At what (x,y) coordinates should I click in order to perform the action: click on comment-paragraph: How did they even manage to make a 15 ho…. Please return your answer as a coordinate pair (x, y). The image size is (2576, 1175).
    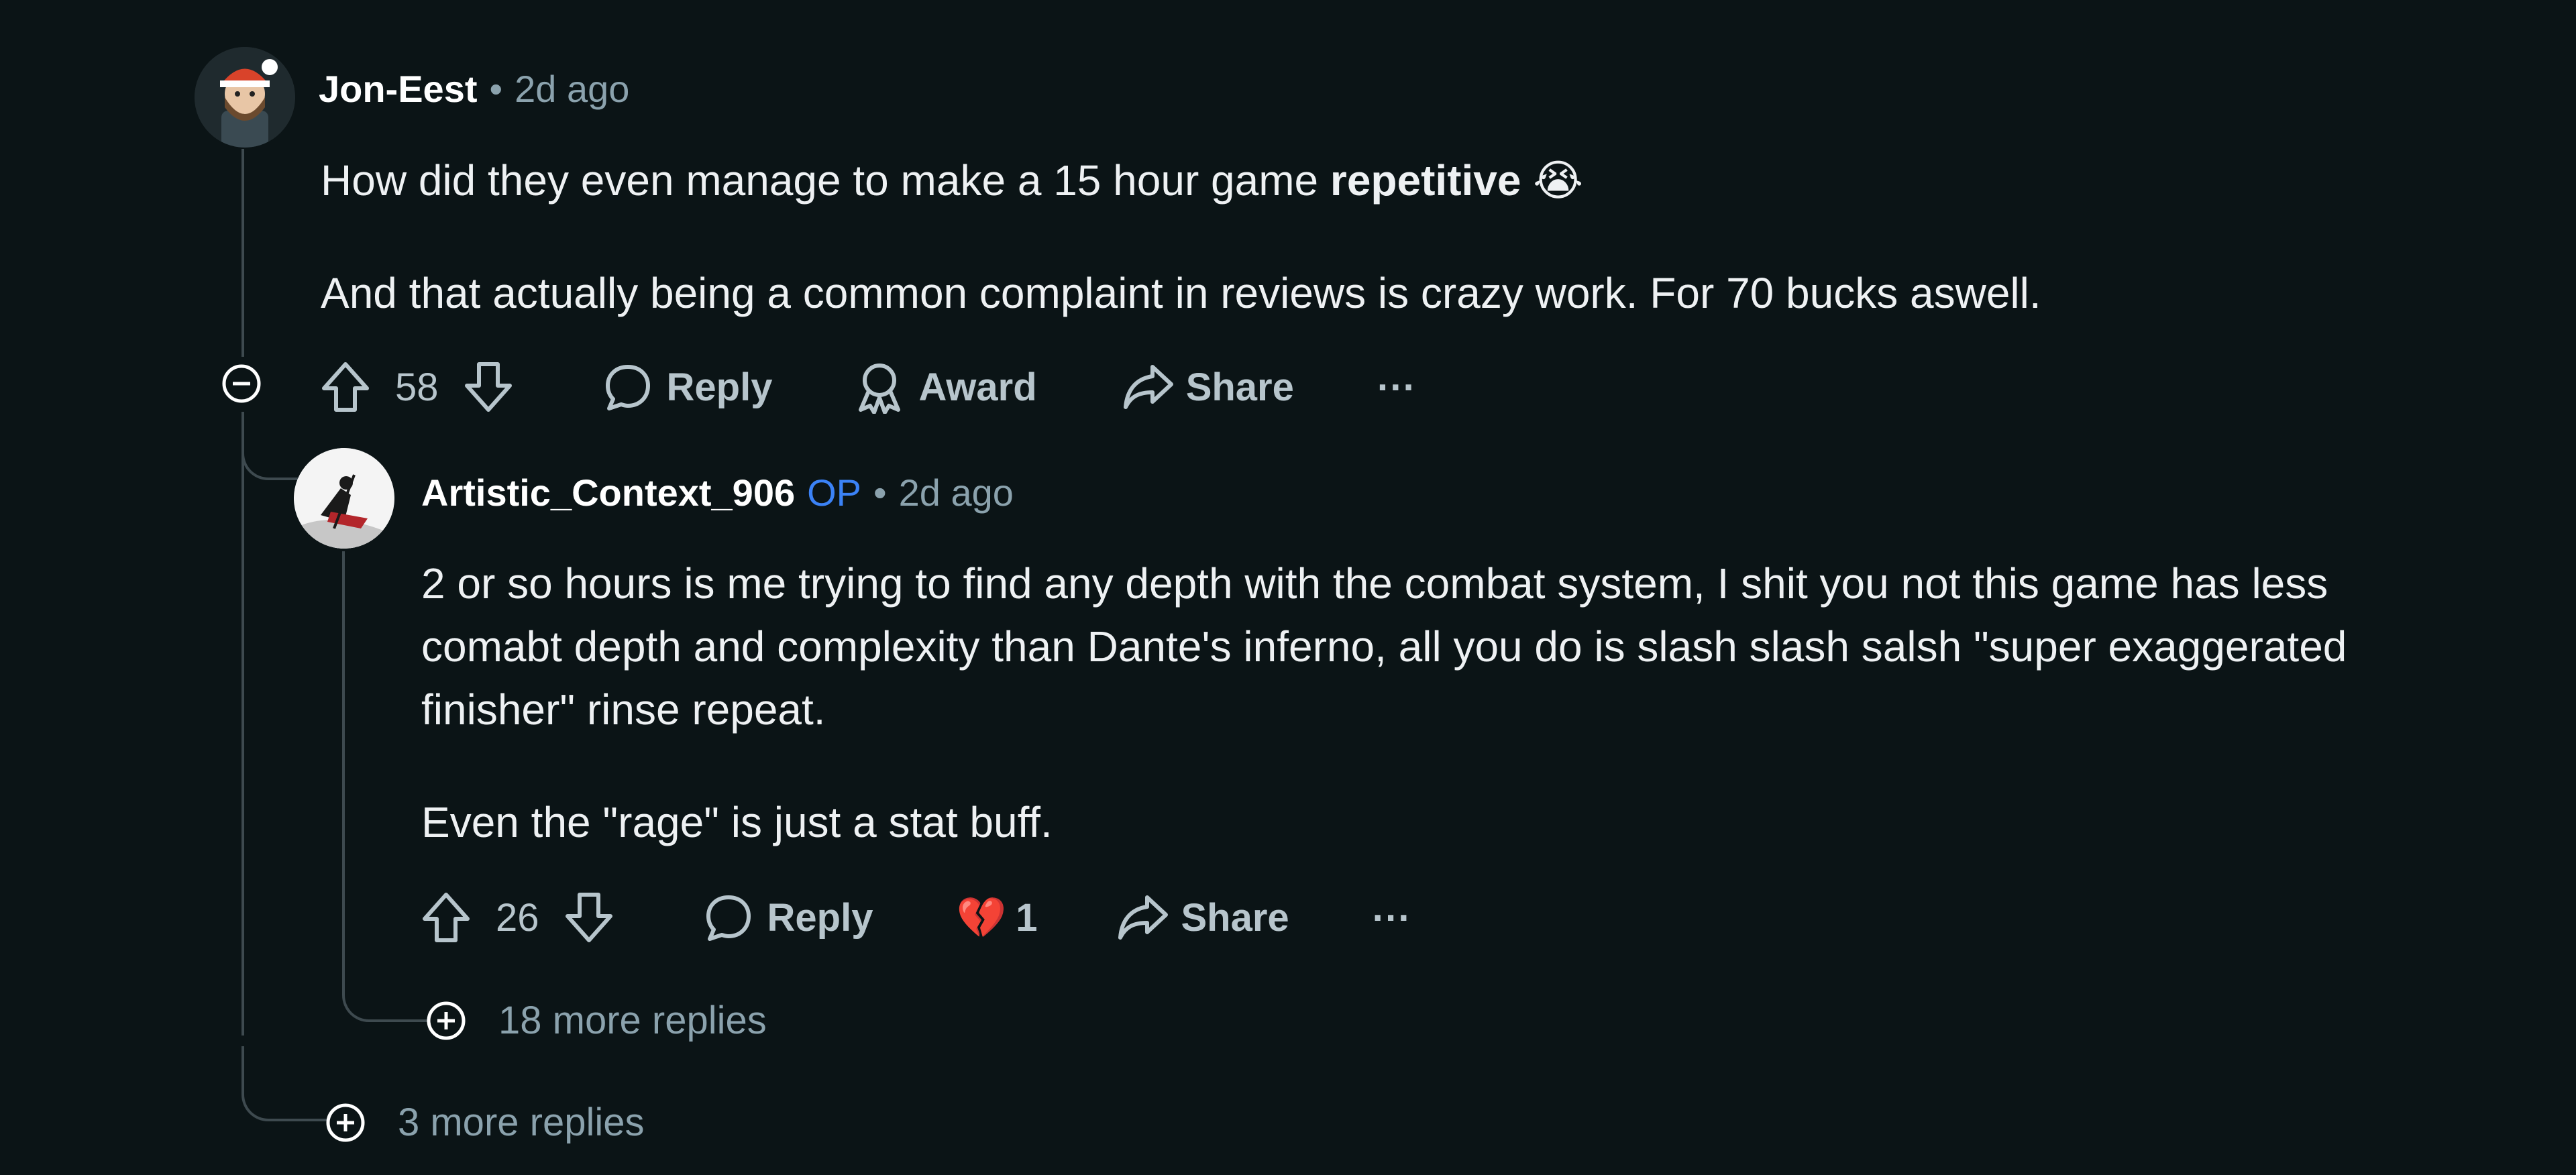
    Looking at the image, I should click on (1327, 180).